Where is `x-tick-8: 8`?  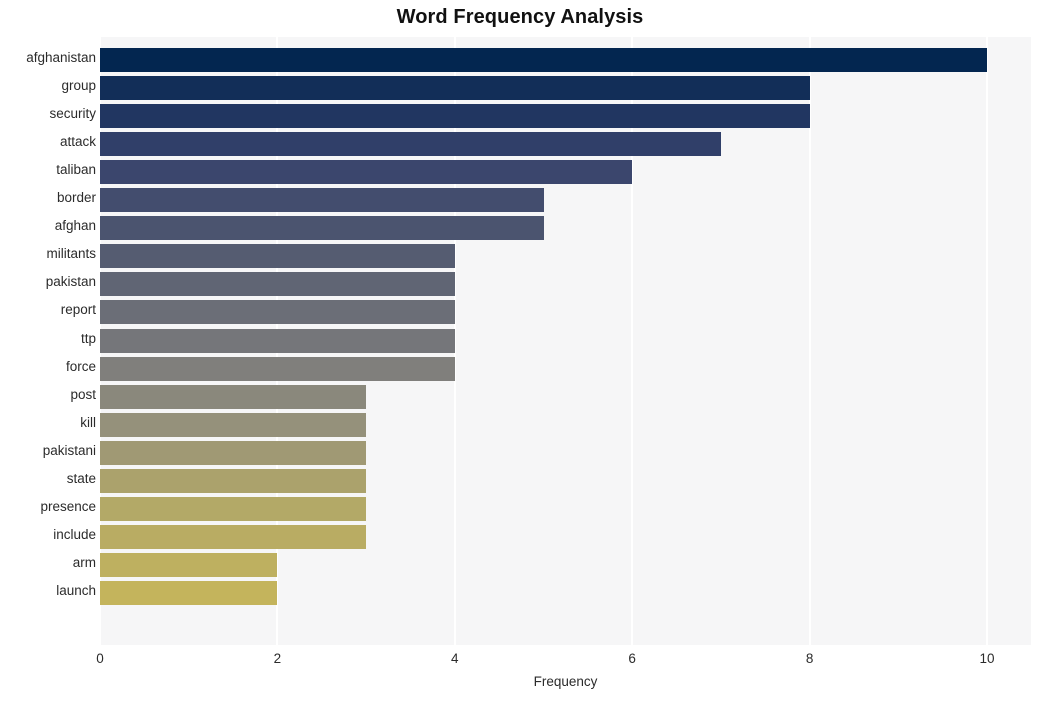 x-tick-8: 8 is located at coordinates (809, 658).